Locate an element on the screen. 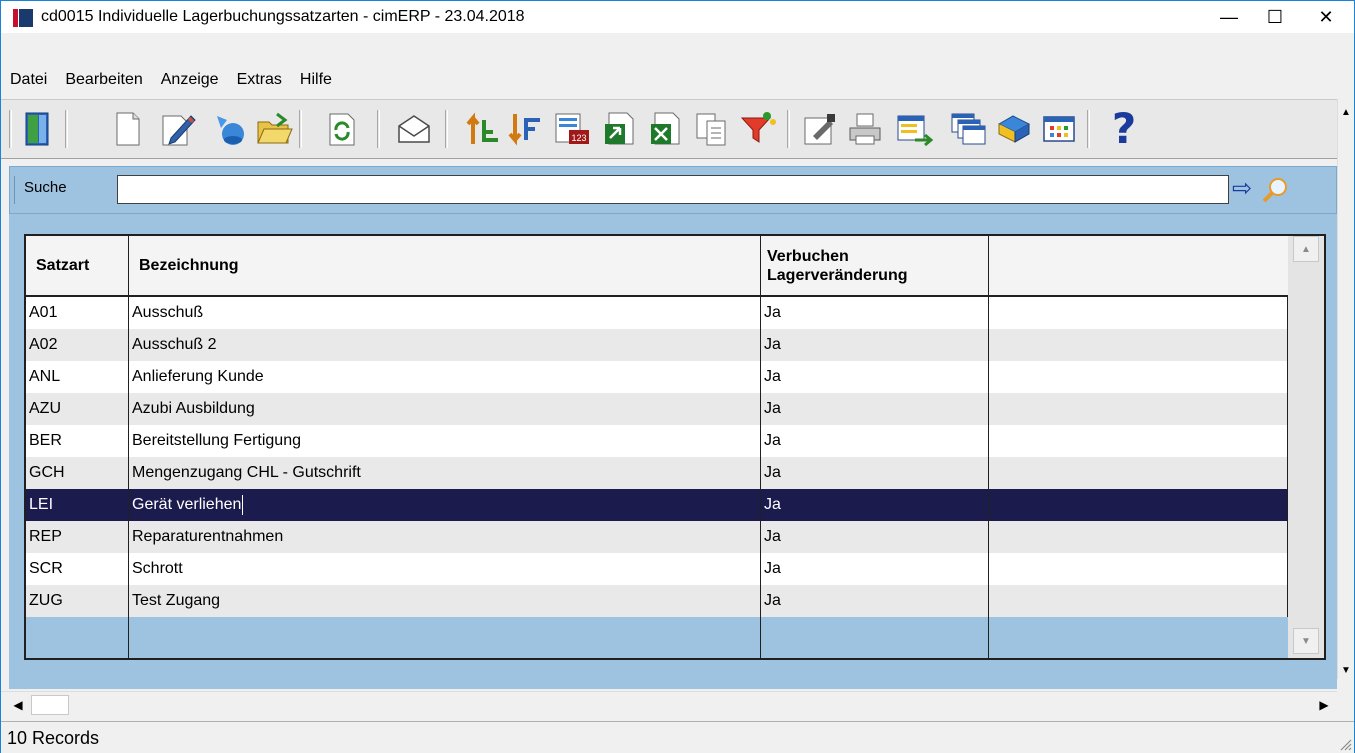 This screenshot has width=1355, height=753. cell-bezeichnung: Azubi Ausbildung is located at coordinates (445, 409).